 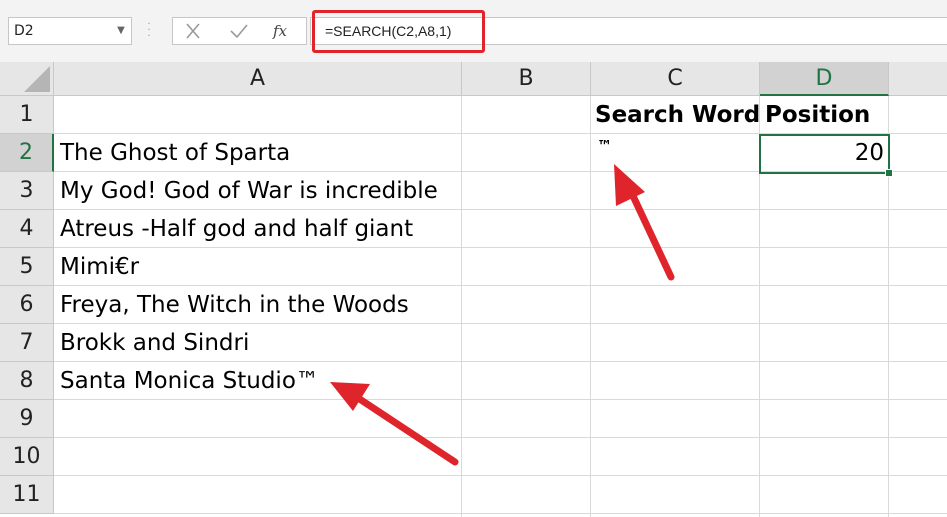 What do you see at coordinates (27, 419) in the screenshot?
I see `row-header-9: 9` at bounding box center [27, 419].